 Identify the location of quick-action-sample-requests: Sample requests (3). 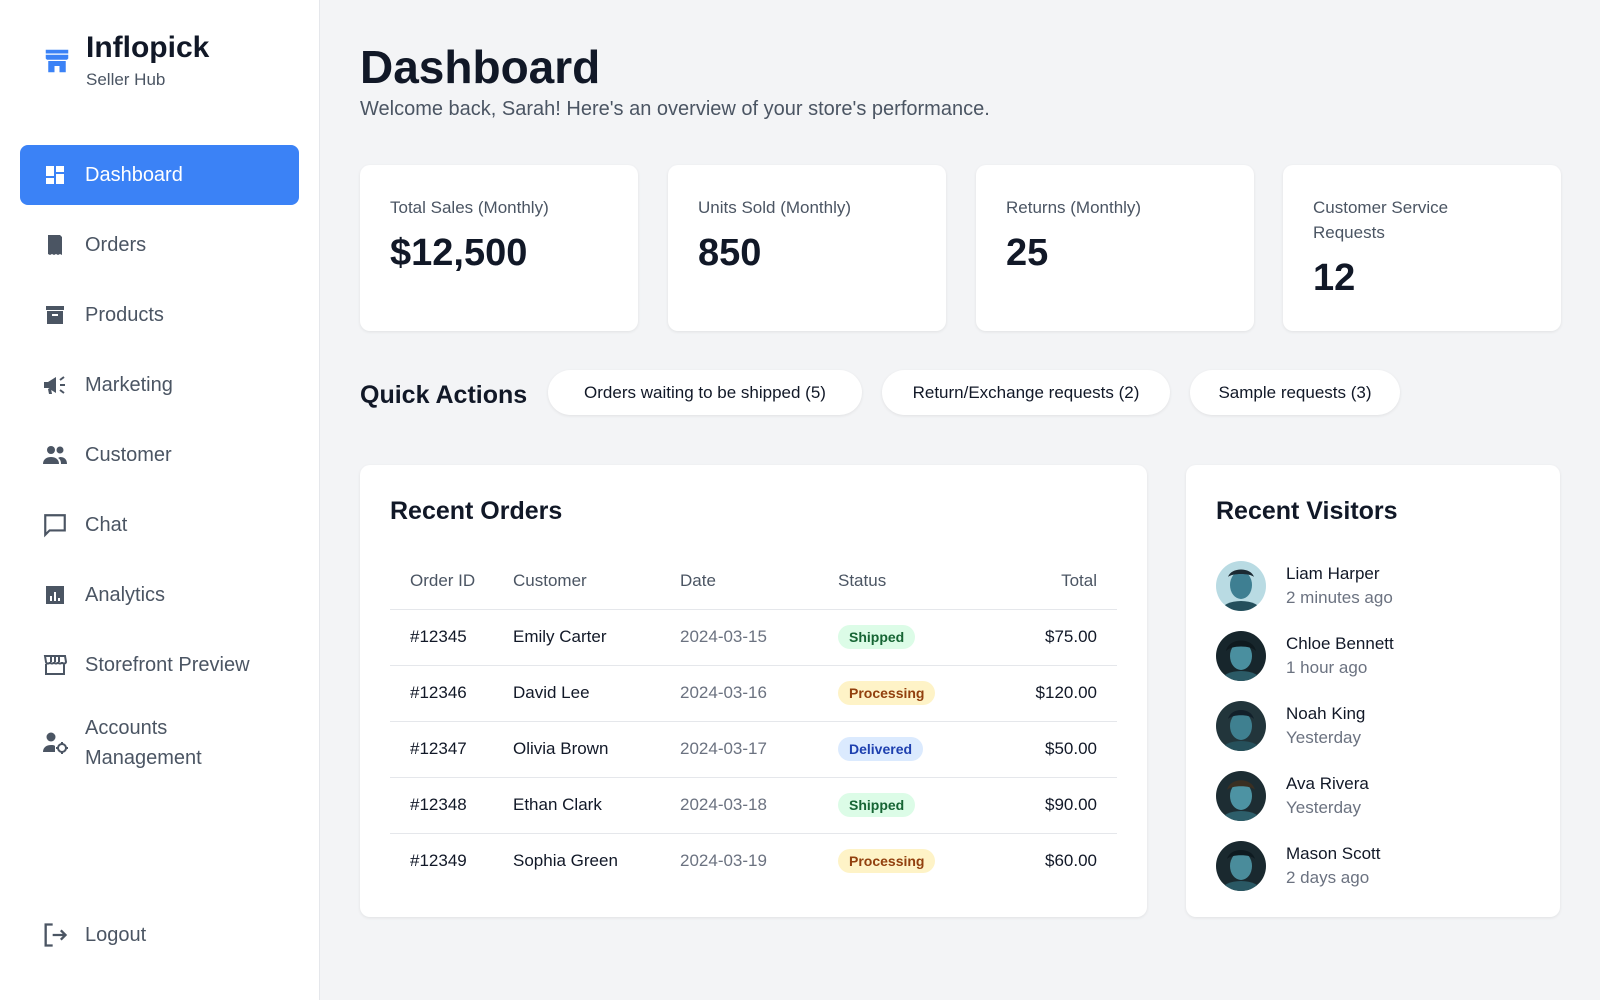
(1295, 392).